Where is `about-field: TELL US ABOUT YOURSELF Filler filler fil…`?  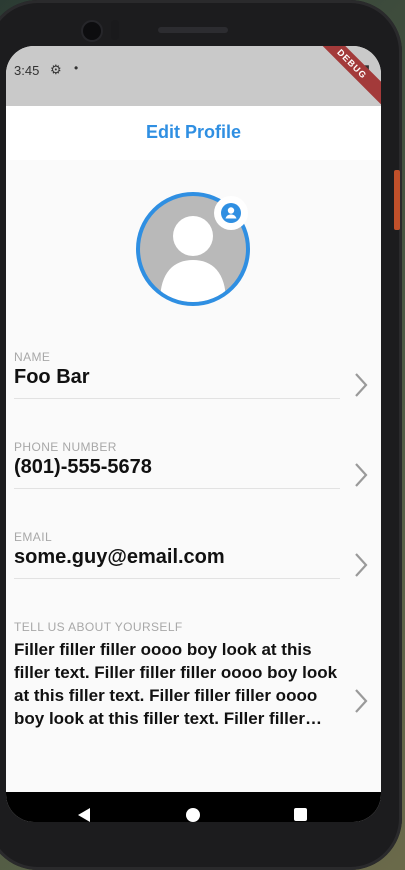 about-field: TELL US ABOUT YOURSELF Filler filler fil… is located at coordinates (193, 685).